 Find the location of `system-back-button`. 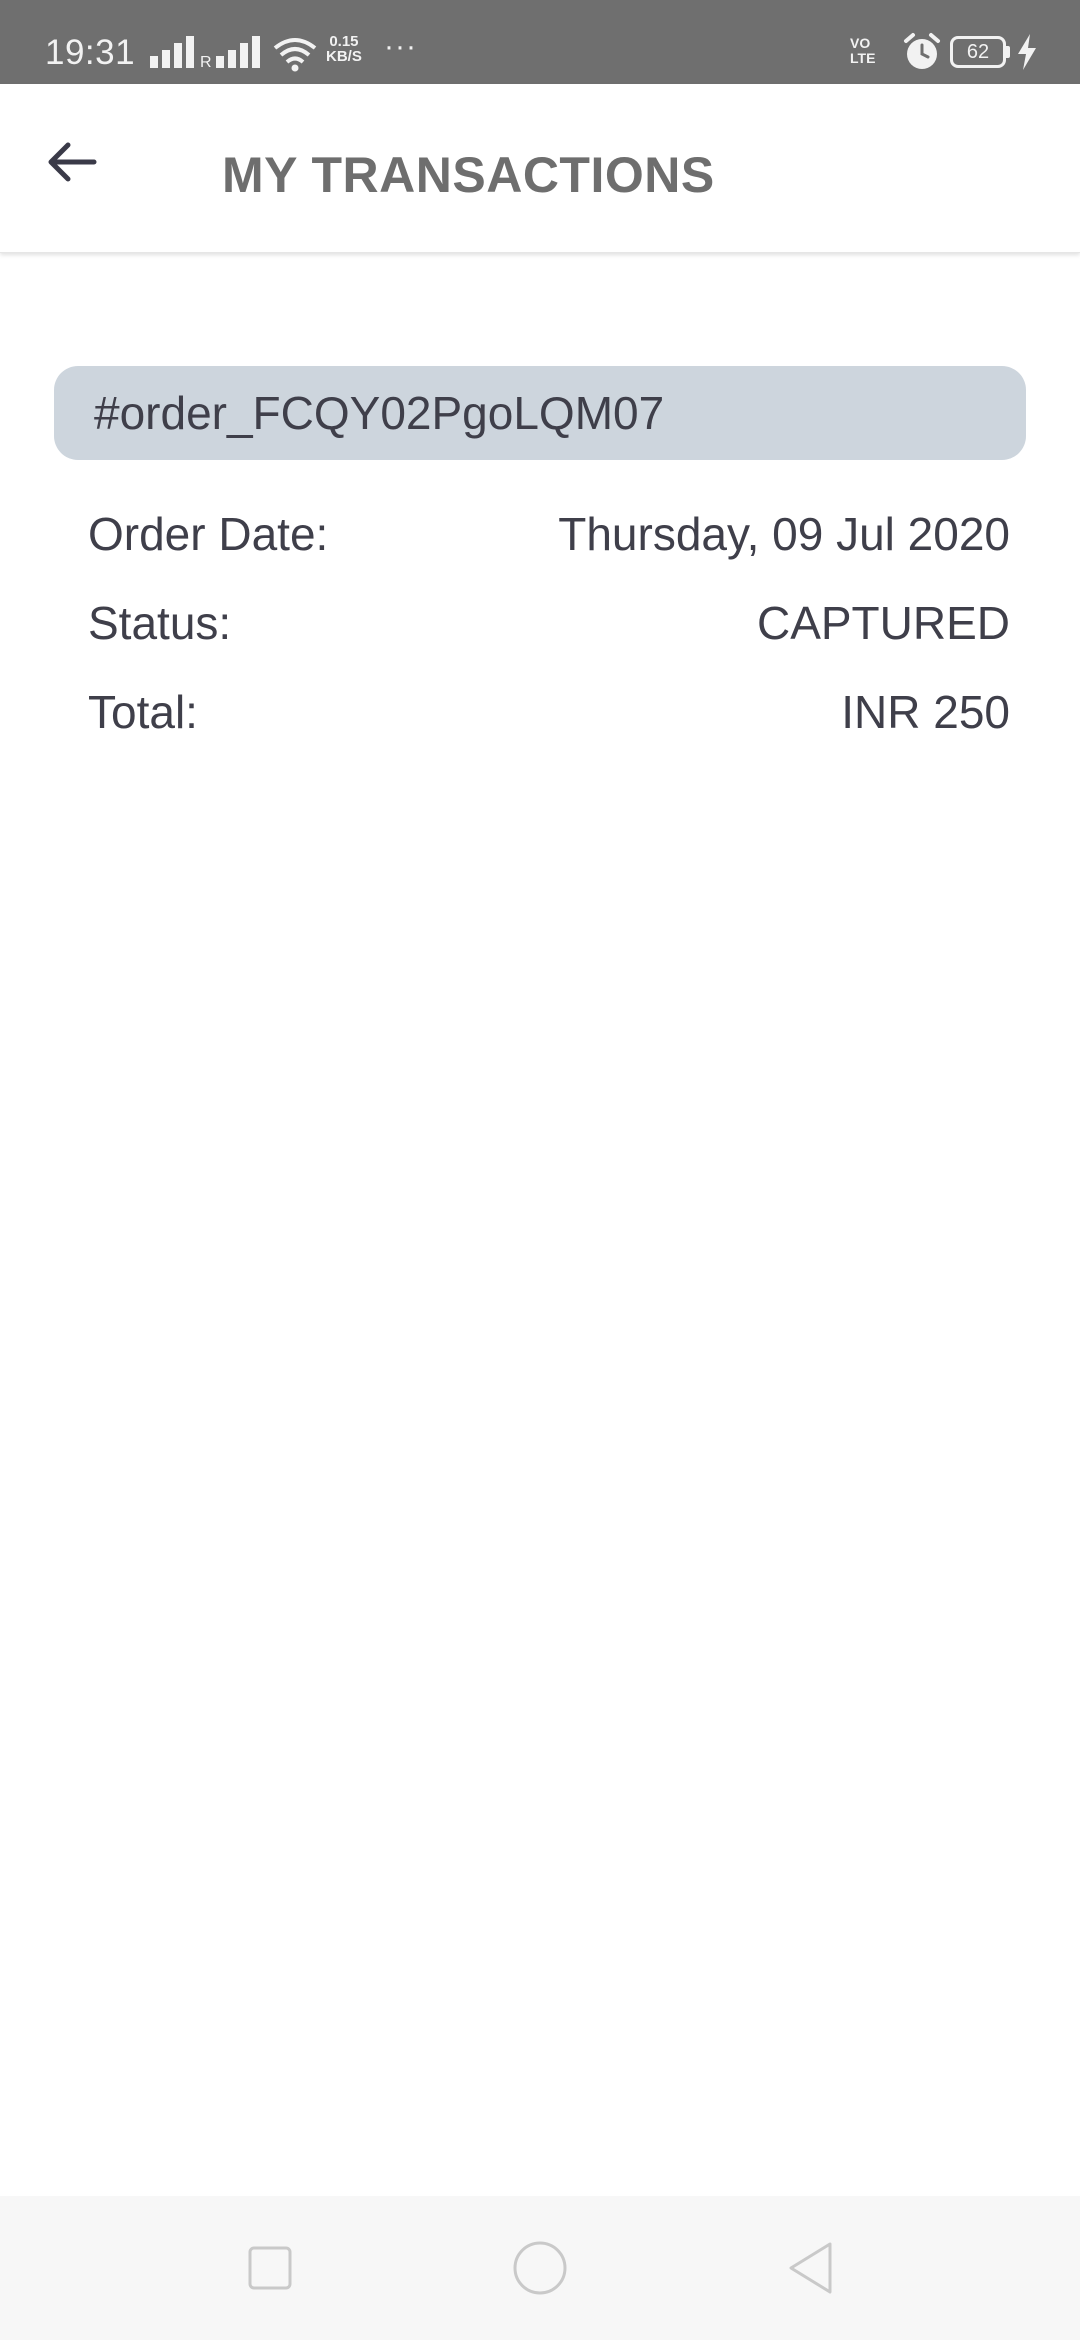

system-back-button is located at coordinates (810, 2268).